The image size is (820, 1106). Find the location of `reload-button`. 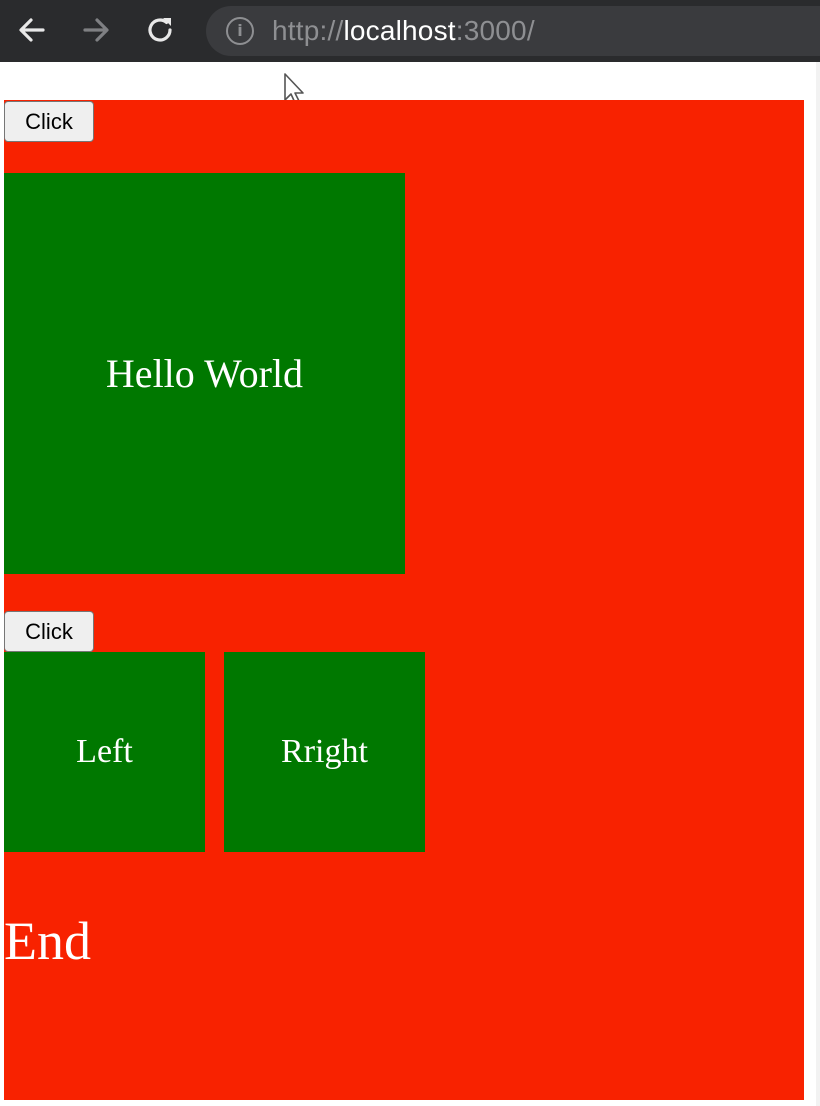

reload-button is located at coordinates (160, 30).